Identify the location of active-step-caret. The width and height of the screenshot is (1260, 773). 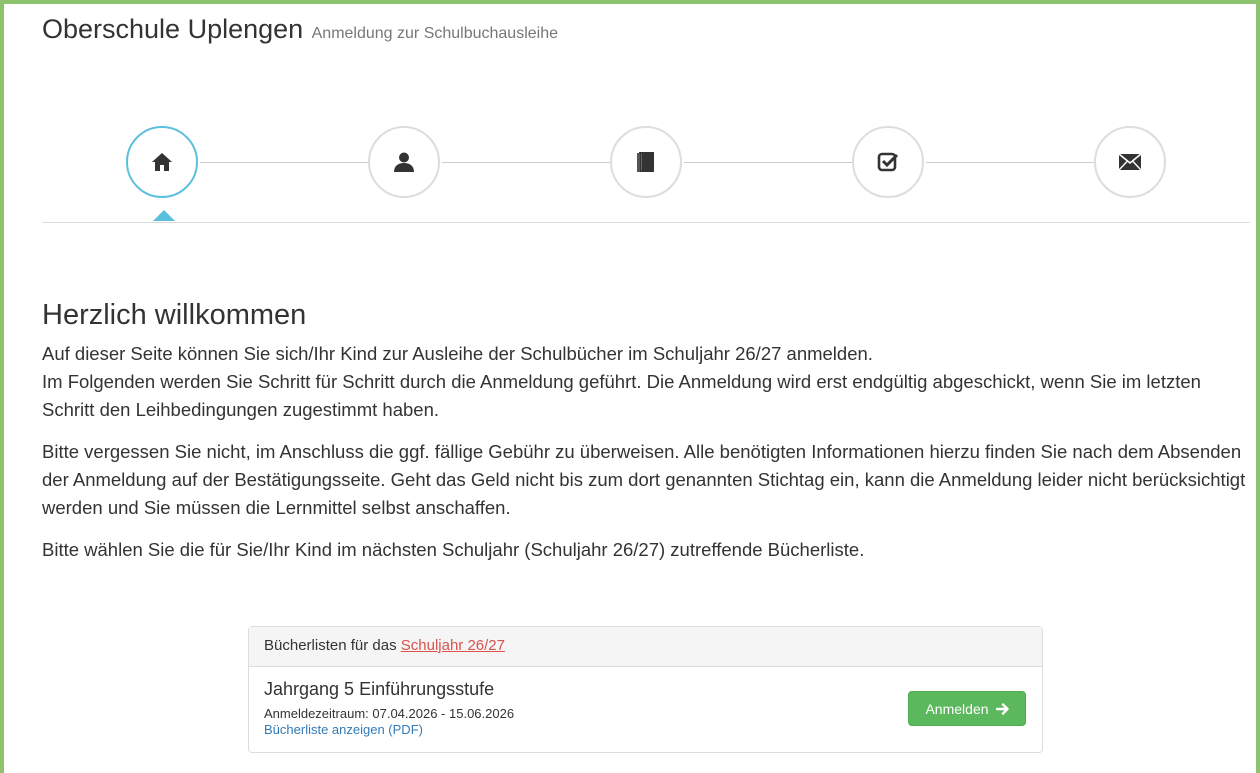
(164, 215).